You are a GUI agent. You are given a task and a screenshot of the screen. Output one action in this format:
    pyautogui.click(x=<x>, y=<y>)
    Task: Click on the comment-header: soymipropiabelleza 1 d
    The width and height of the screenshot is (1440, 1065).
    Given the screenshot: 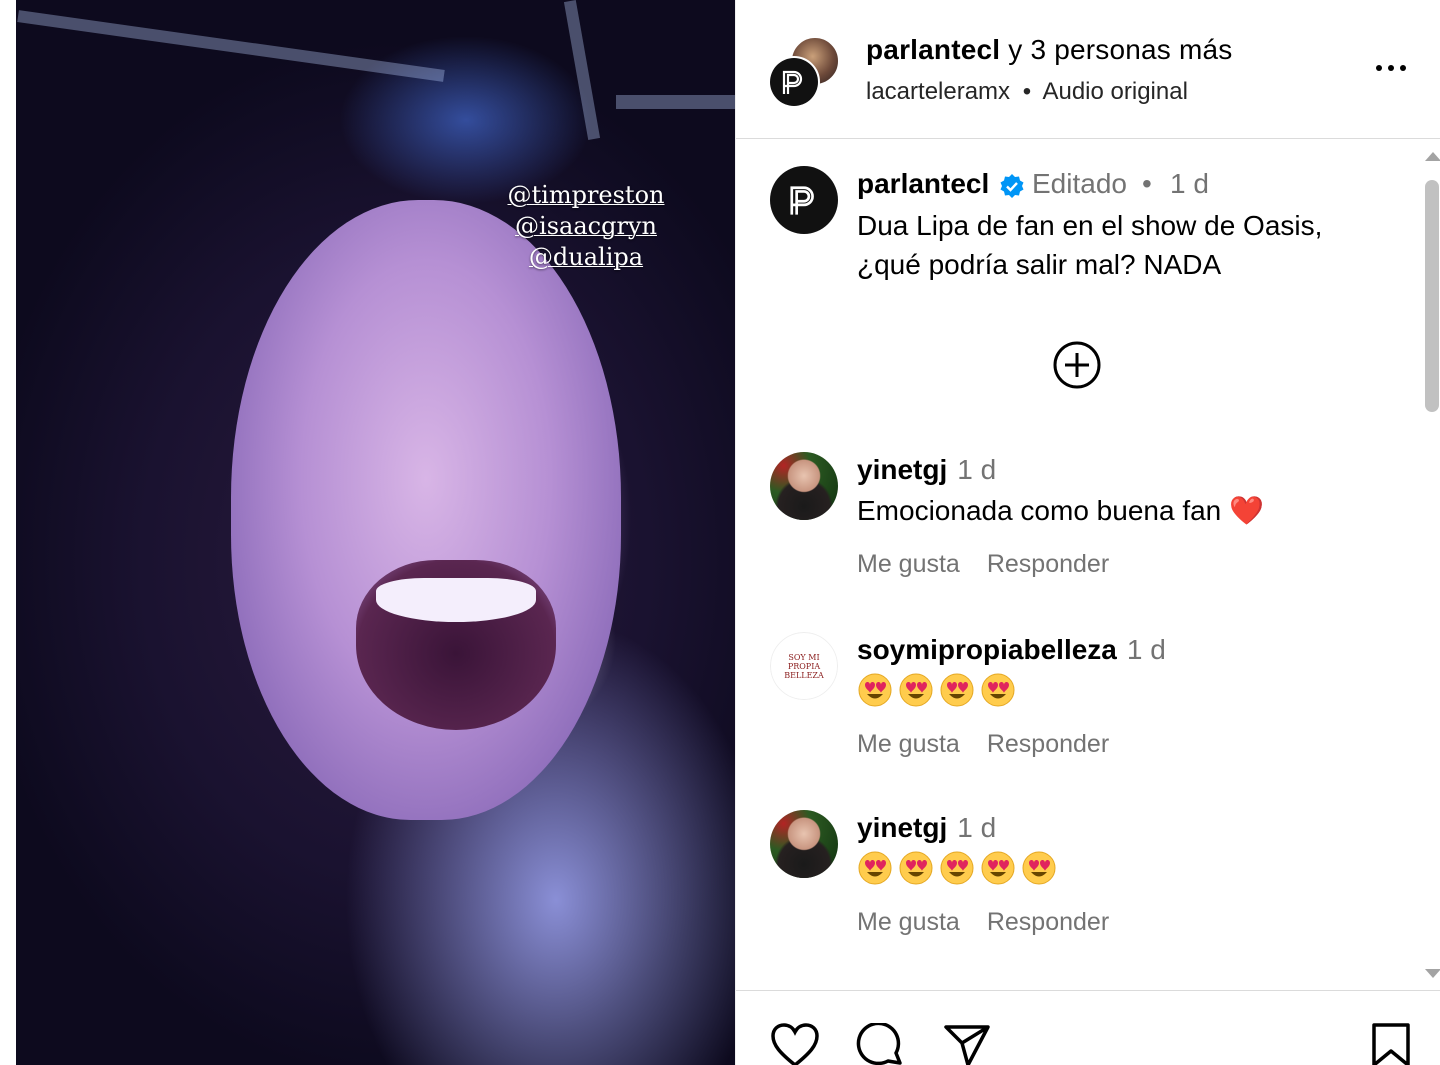 What is the action you would take?
    pyautogui.click(x=1011, y=650)
    